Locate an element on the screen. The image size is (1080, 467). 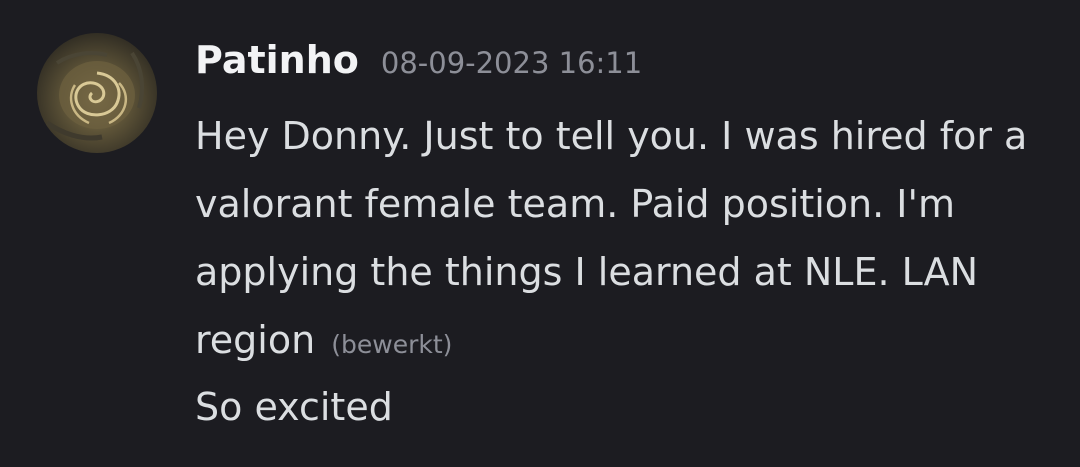
edited-label: (bewerkt) is located at coordinates (392, 344).